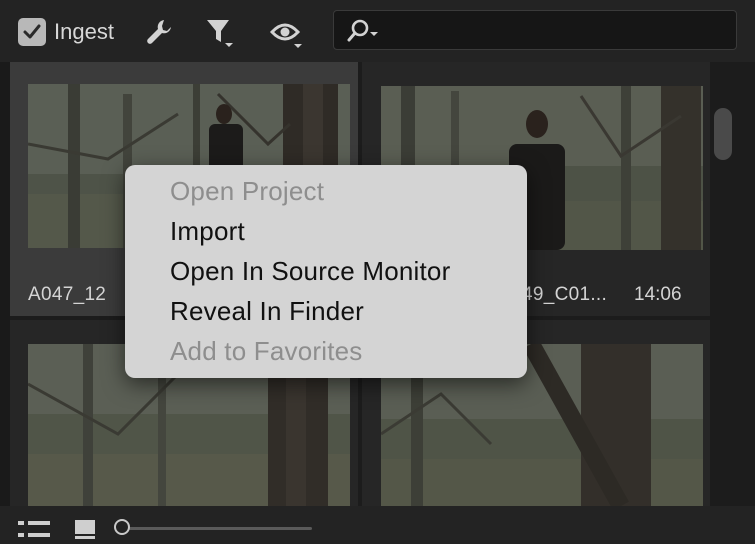 The image size is (755, 544). I want to click on menu-item-add-to-favorites: Add to Favorites, so click(266, 351).